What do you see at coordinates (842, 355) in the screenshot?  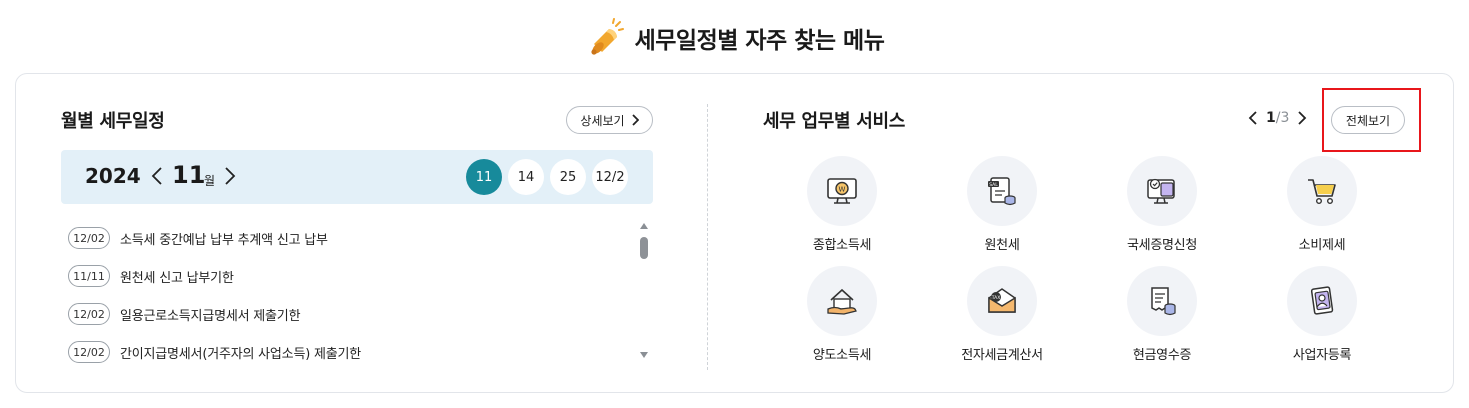 I see `service-label: 양도소득세` at bounding box center [842, 355].